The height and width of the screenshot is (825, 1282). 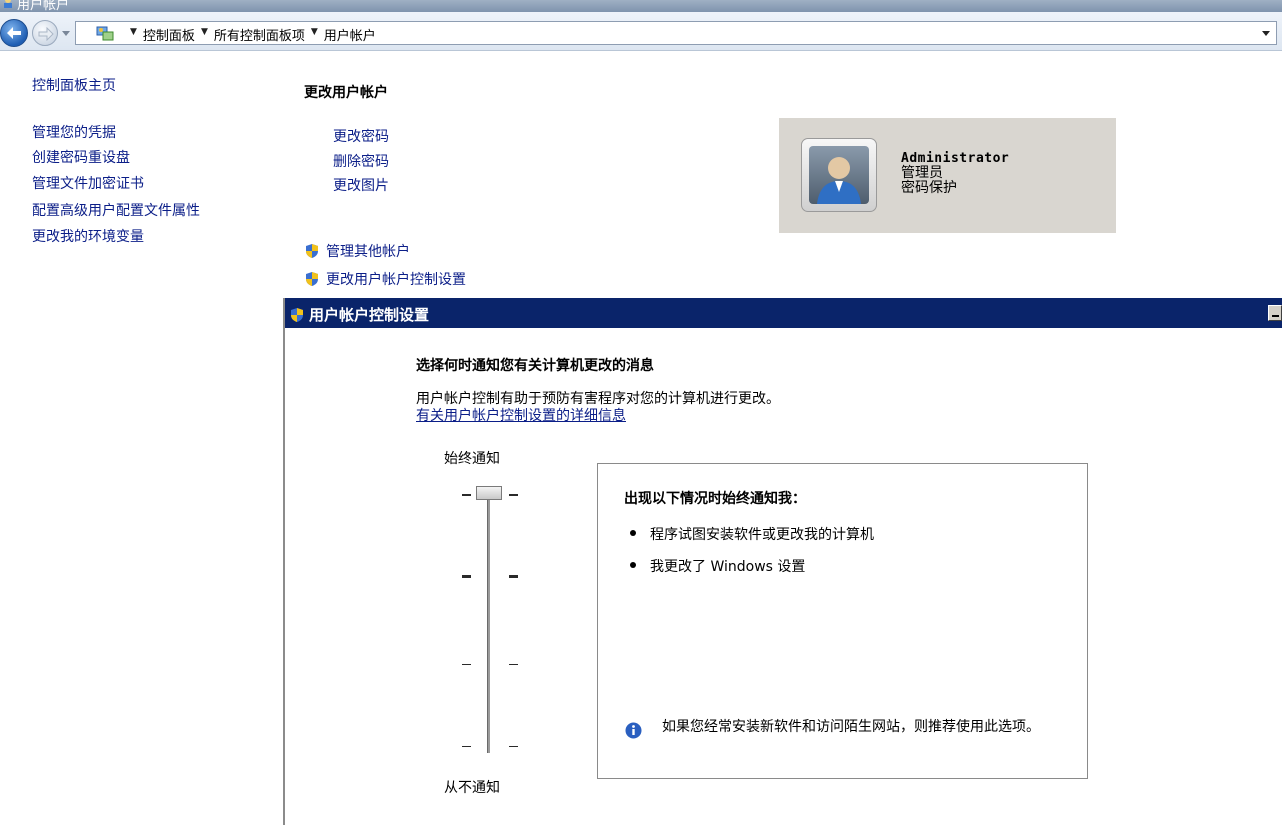 What do you see at coordinates (346, 93) in the screenshot?
I see `page-title: 更改用户帐户` at bounding box center [346, 93].